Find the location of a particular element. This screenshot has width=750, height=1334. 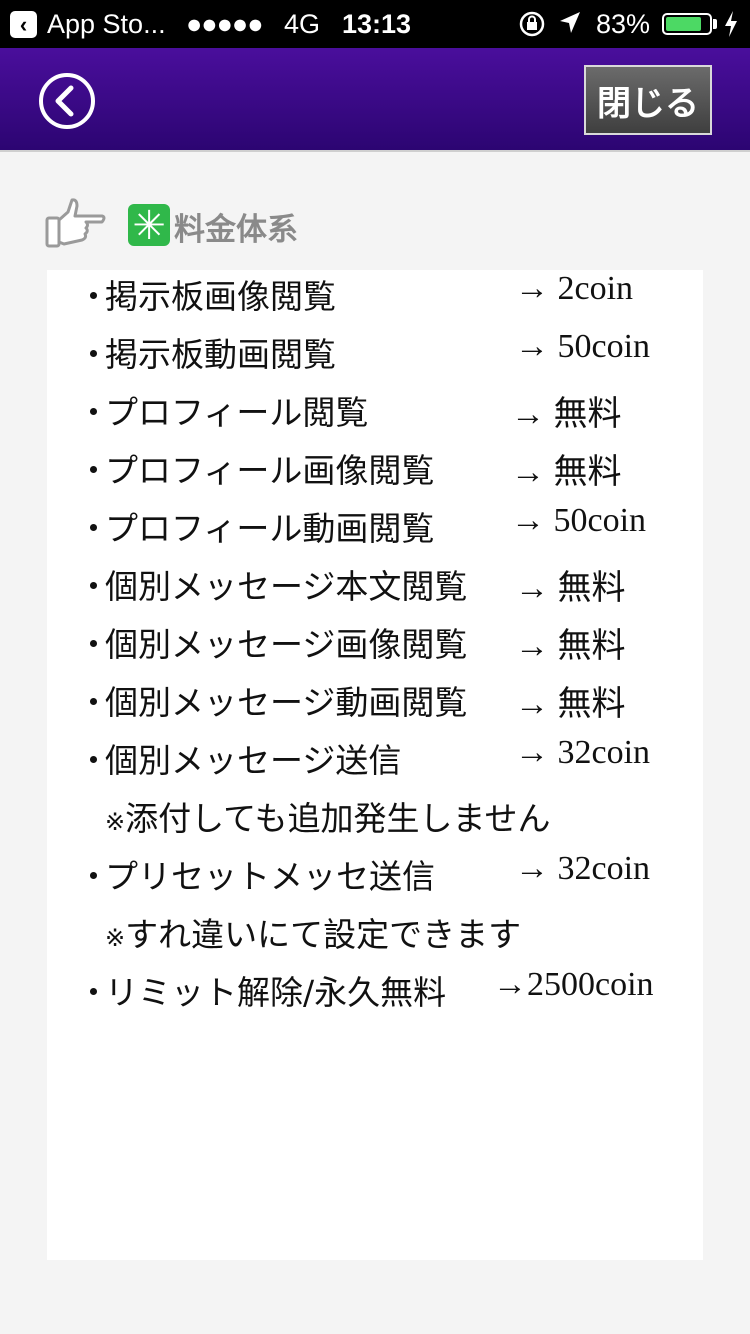

rate-note: ※すれ違いにて設定できます is located at coordinates (375, 937).